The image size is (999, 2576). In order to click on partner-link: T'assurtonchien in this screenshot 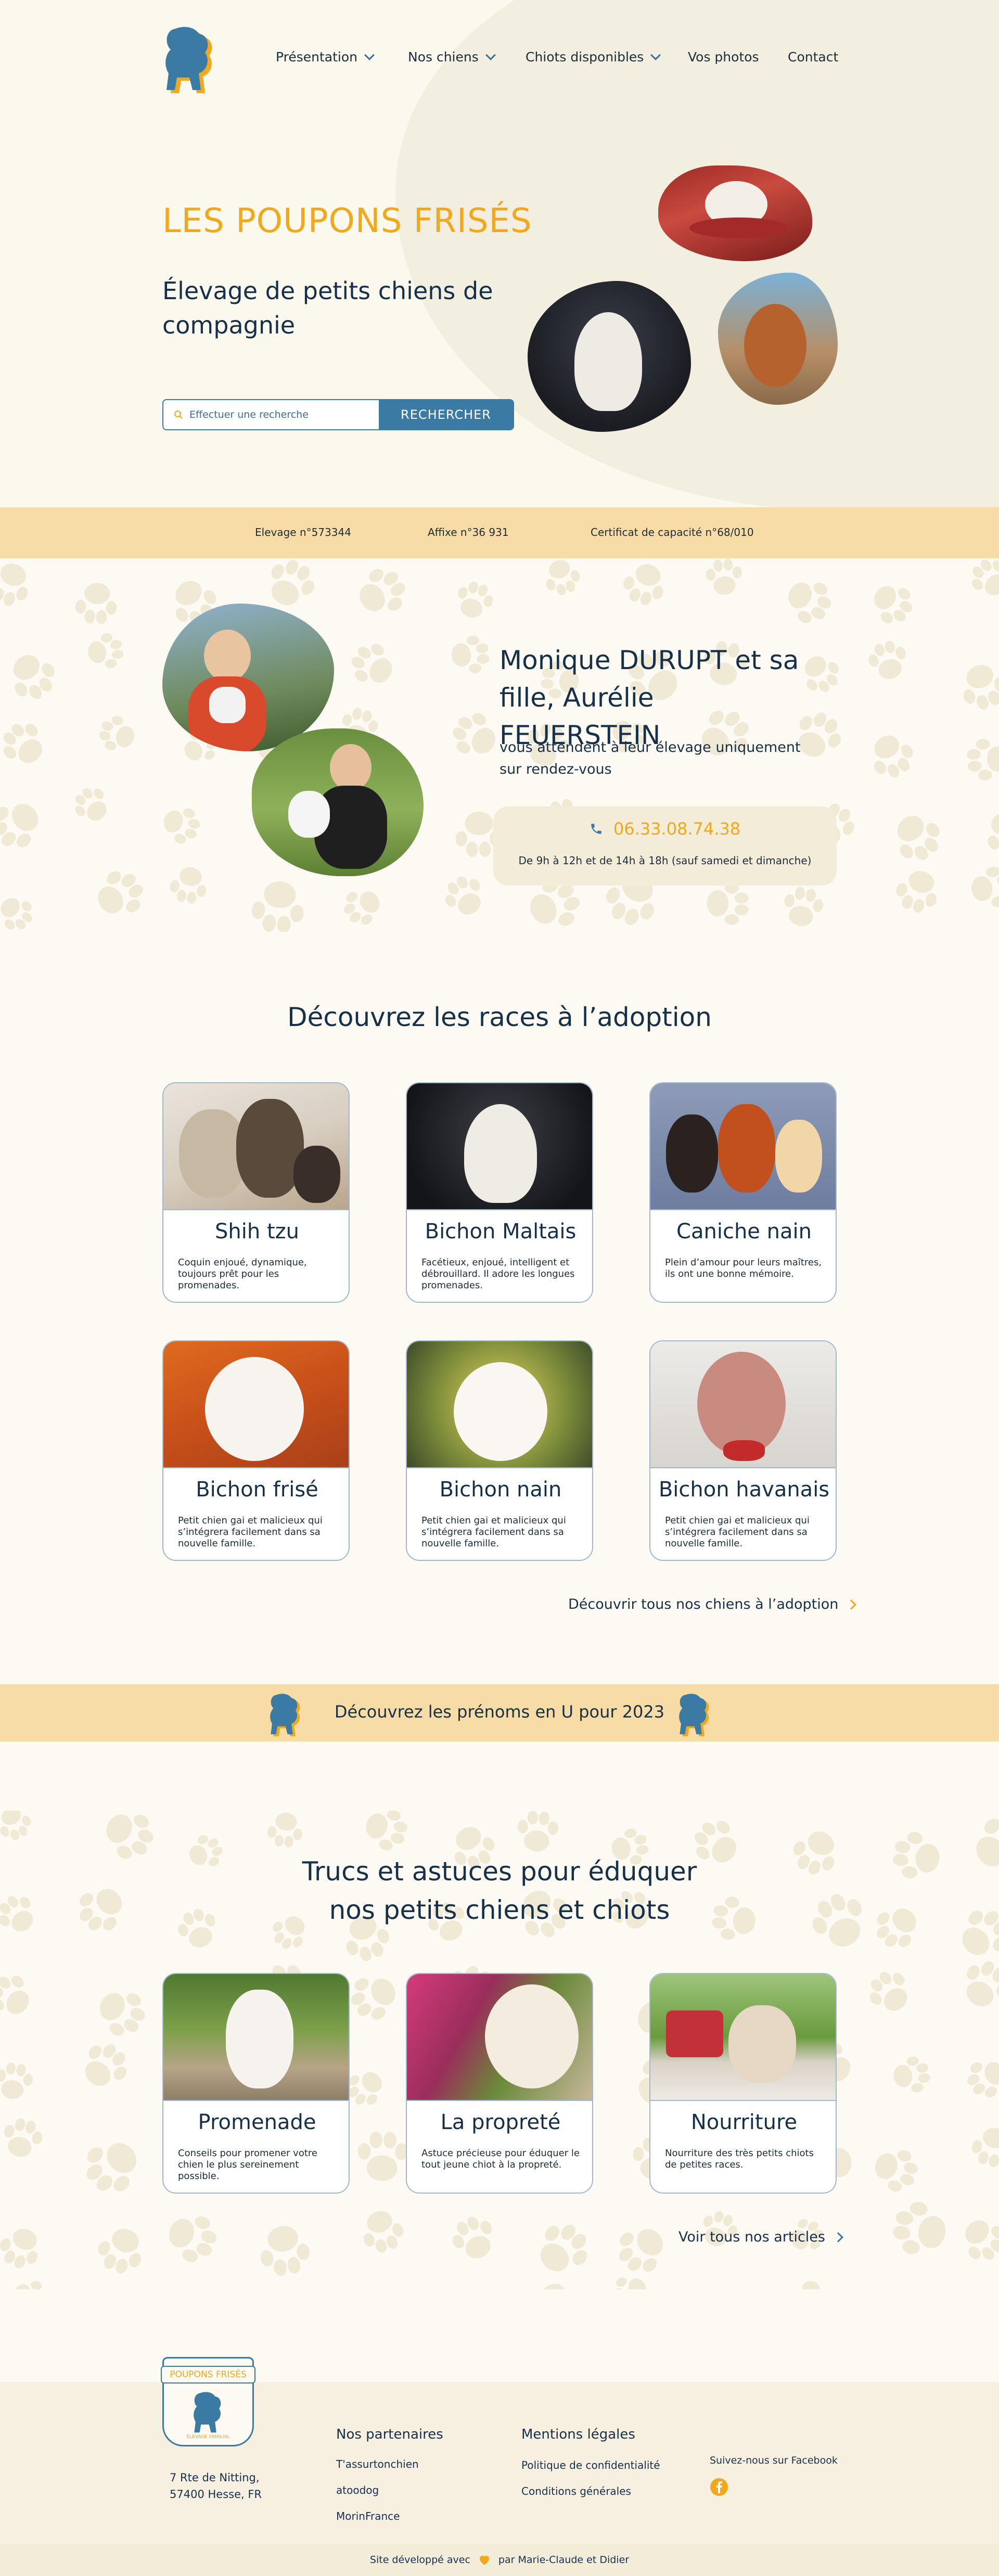, I will do `click(377, 2464)`.